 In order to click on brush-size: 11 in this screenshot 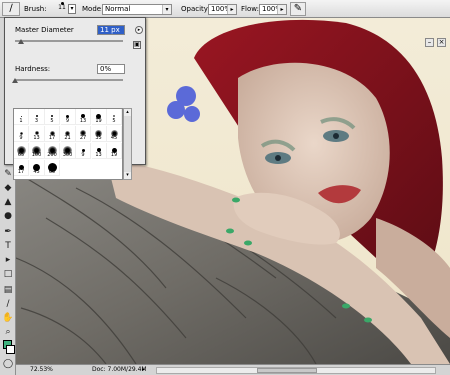, I will do `click(62, 7)`.